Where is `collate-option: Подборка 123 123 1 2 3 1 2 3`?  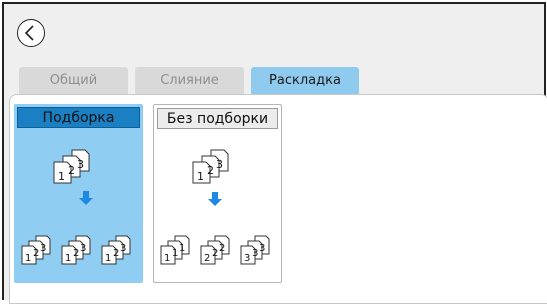
collate-option: Подборка 123 123 1 2 3 1 2 3 is located at coordinates (78, 193).